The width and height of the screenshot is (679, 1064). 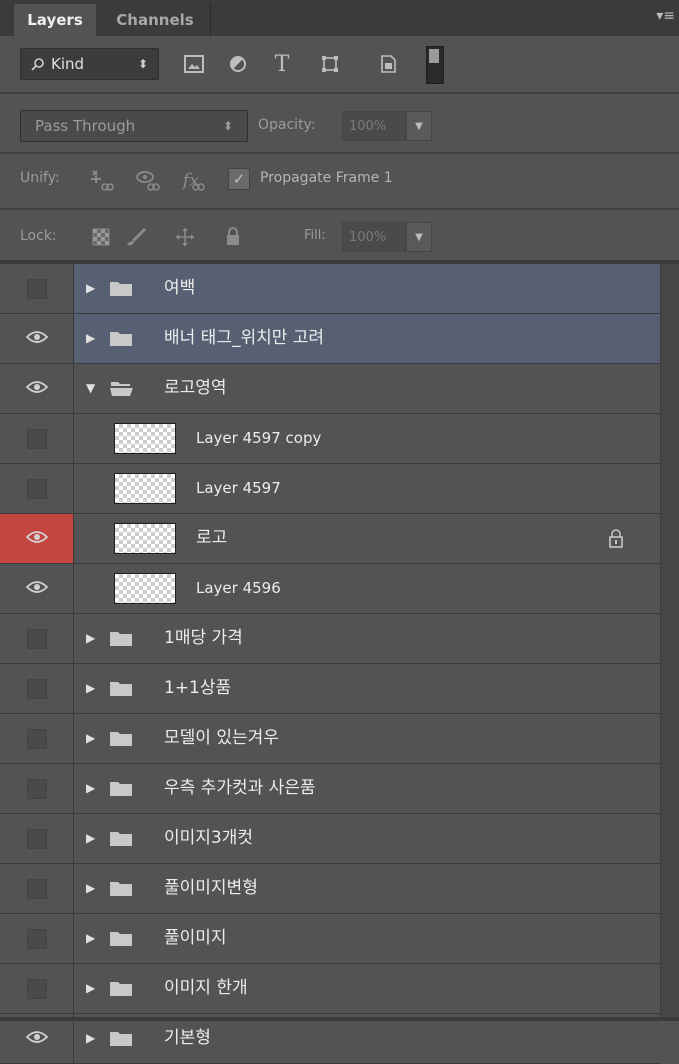 What do you see at coordinates (206, 988) in the screenshot?
I see `layer-name: 이미지 한개` at bounding box center [206, 988].